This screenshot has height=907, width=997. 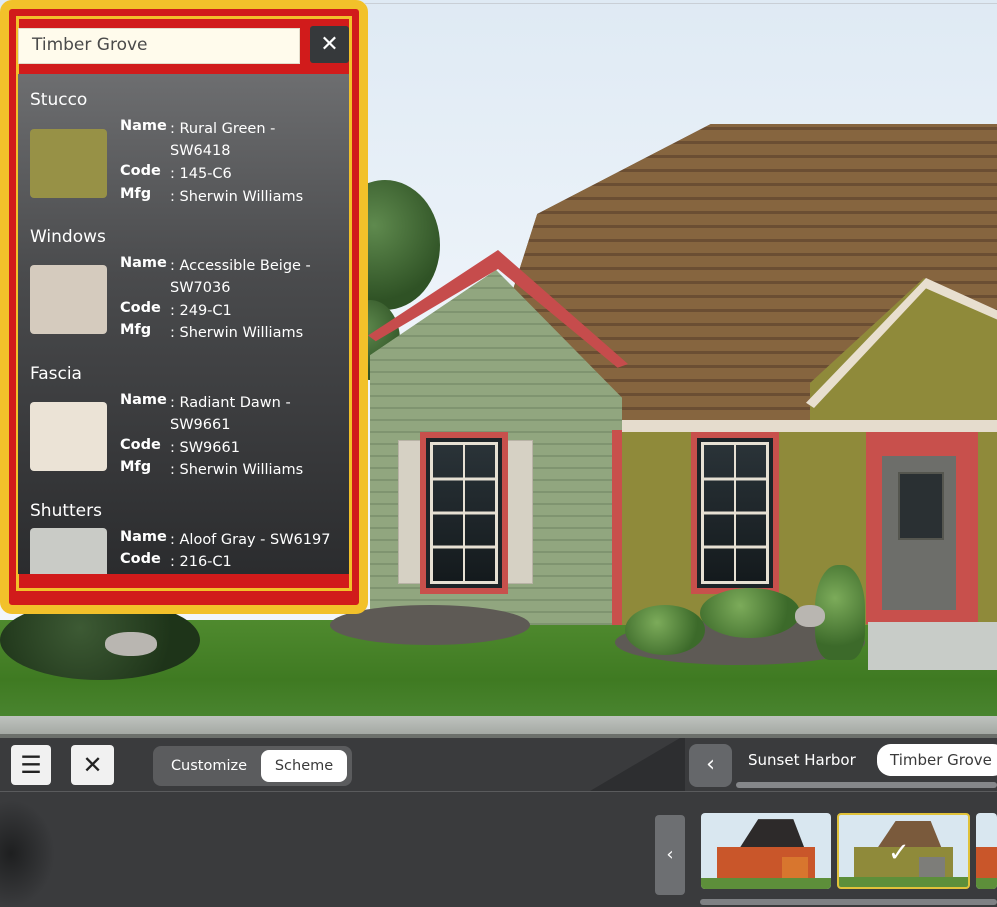 What do you see at coordinates (804, 426) in the screenshot?
I see `fascia-trim` at bounding box center [804, 426].